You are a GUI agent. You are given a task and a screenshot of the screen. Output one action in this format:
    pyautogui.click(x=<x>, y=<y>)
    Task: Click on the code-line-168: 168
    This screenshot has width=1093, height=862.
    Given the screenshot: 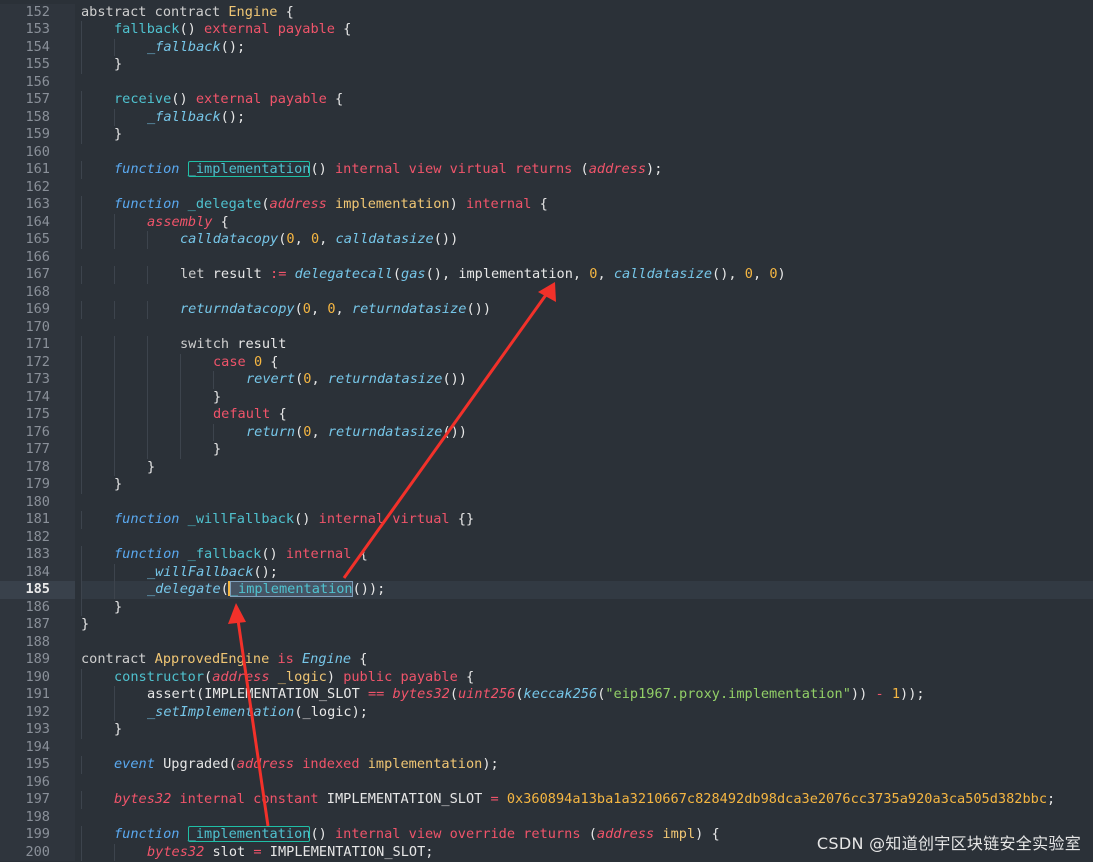 What is the action you would take?
    pyautogui.click(x=546, y=292)
    